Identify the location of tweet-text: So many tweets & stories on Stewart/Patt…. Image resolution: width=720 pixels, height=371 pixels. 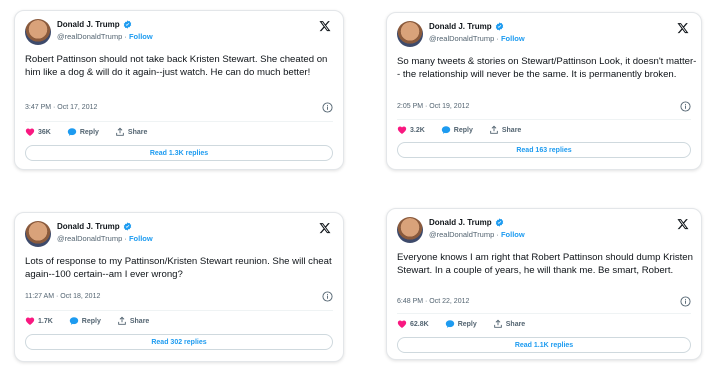
(547, 68).